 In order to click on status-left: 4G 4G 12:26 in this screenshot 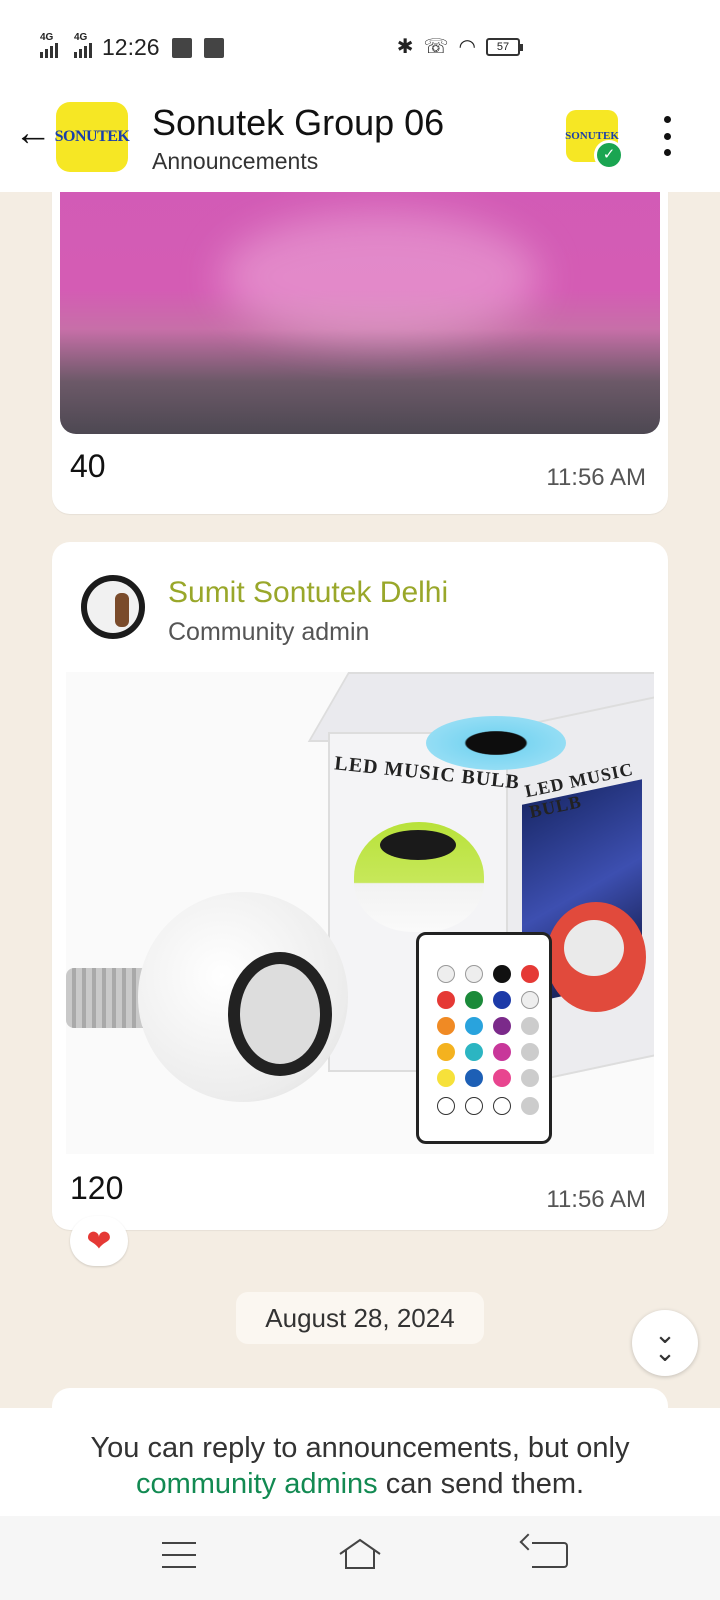, I will do `click(132, 46)`.